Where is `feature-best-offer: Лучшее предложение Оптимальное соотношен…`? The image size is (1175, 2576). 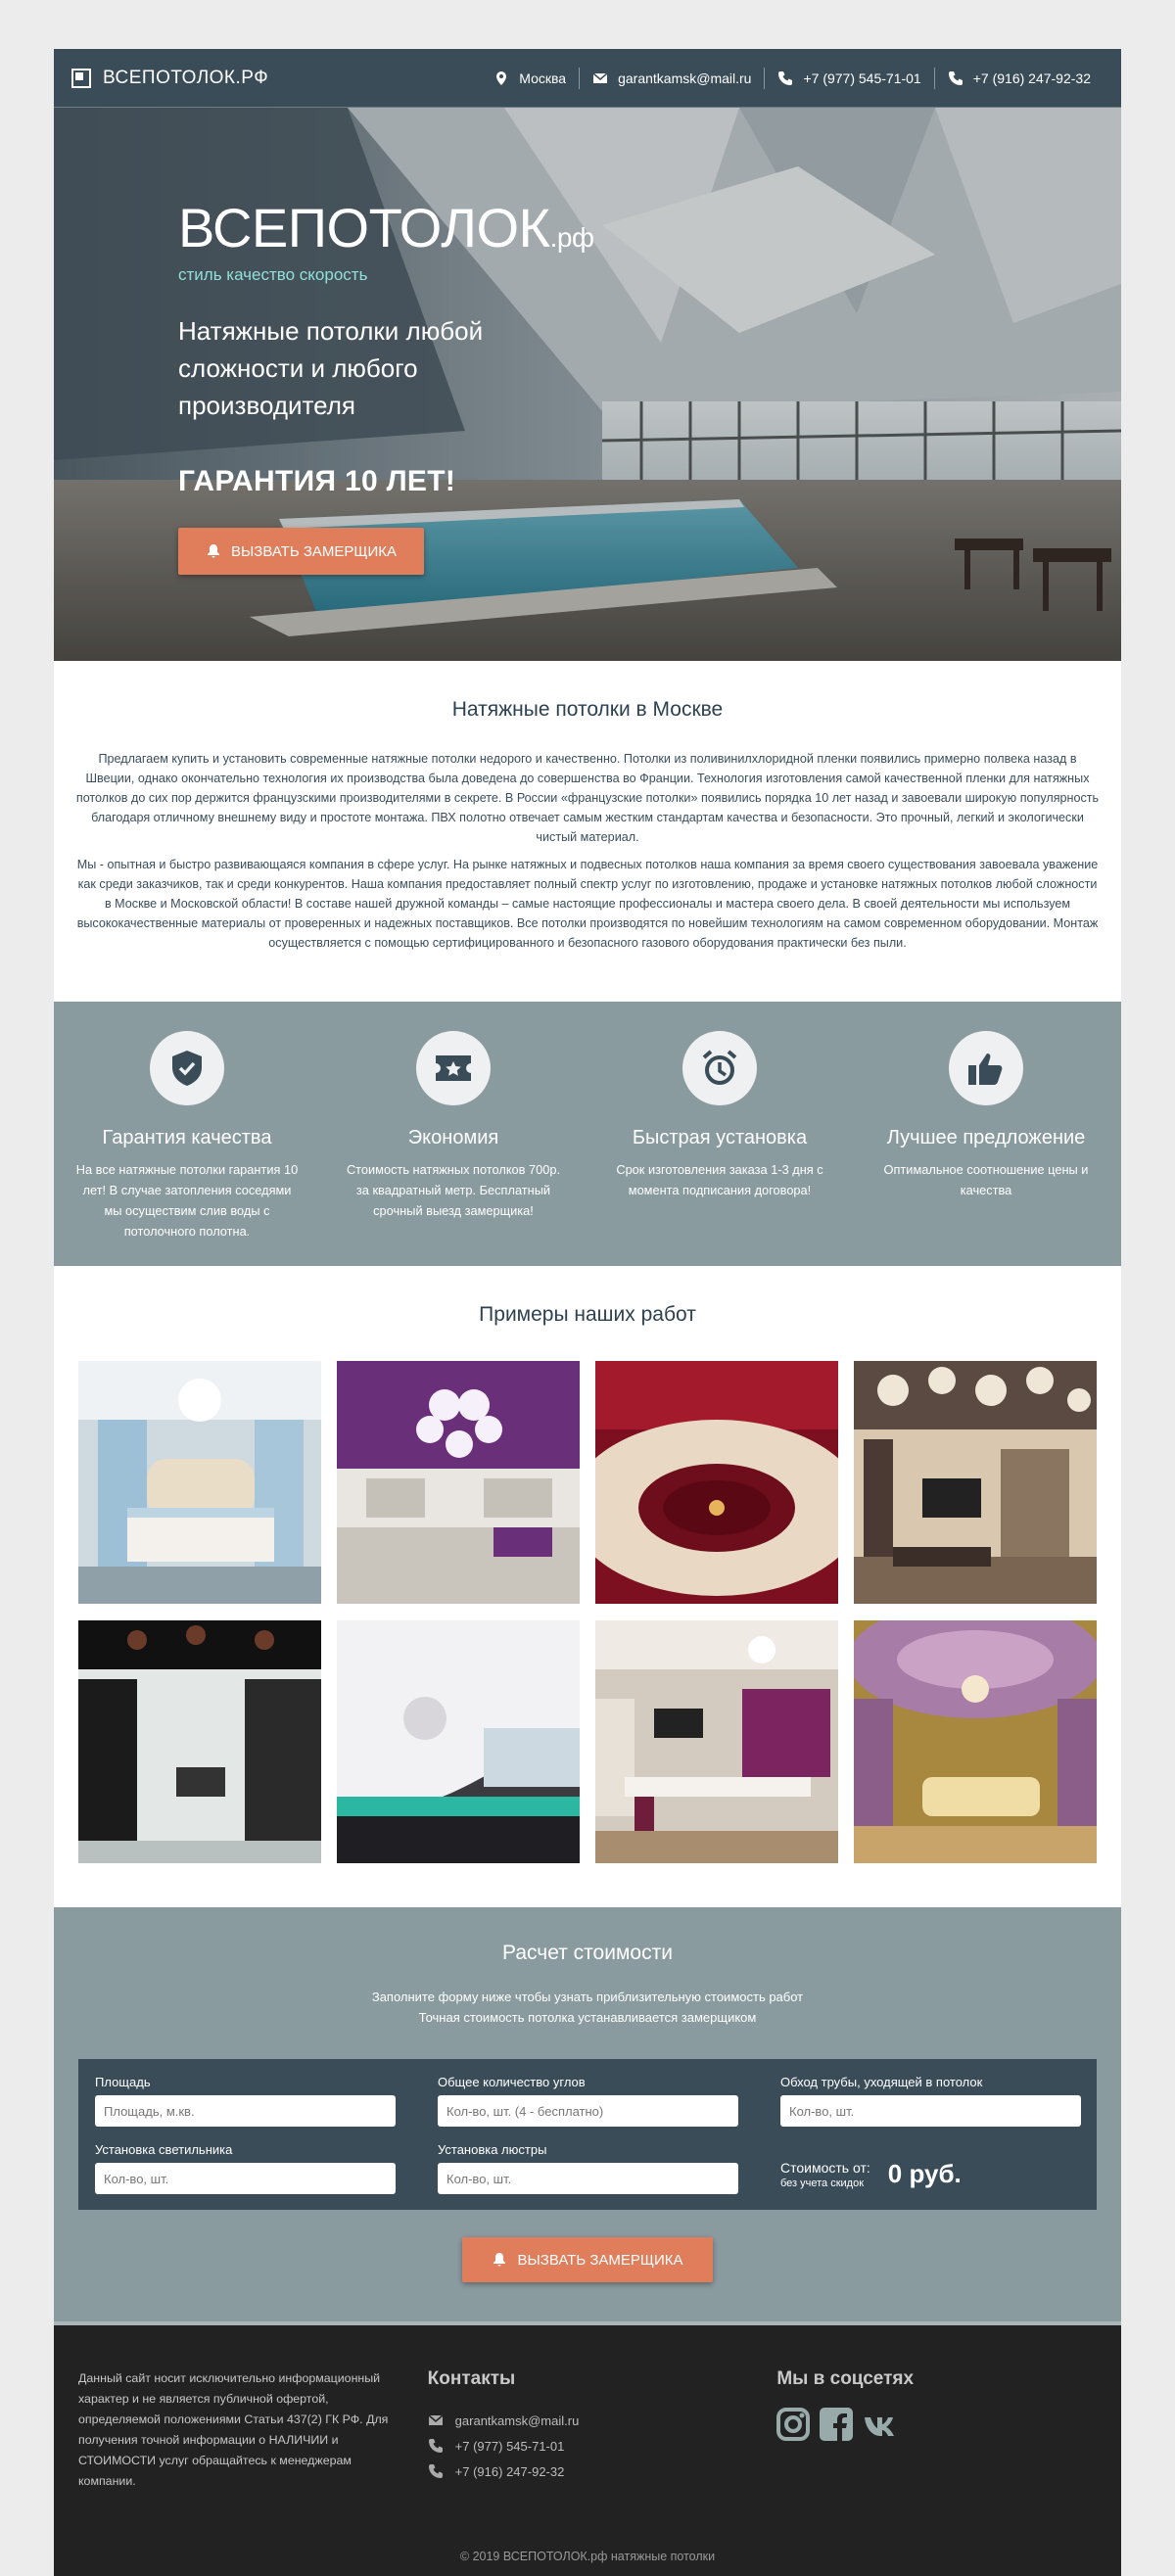
feature-best-offer: Лучшее предложение Оптимальное соотношен… is located at coordinates (986, 1148).